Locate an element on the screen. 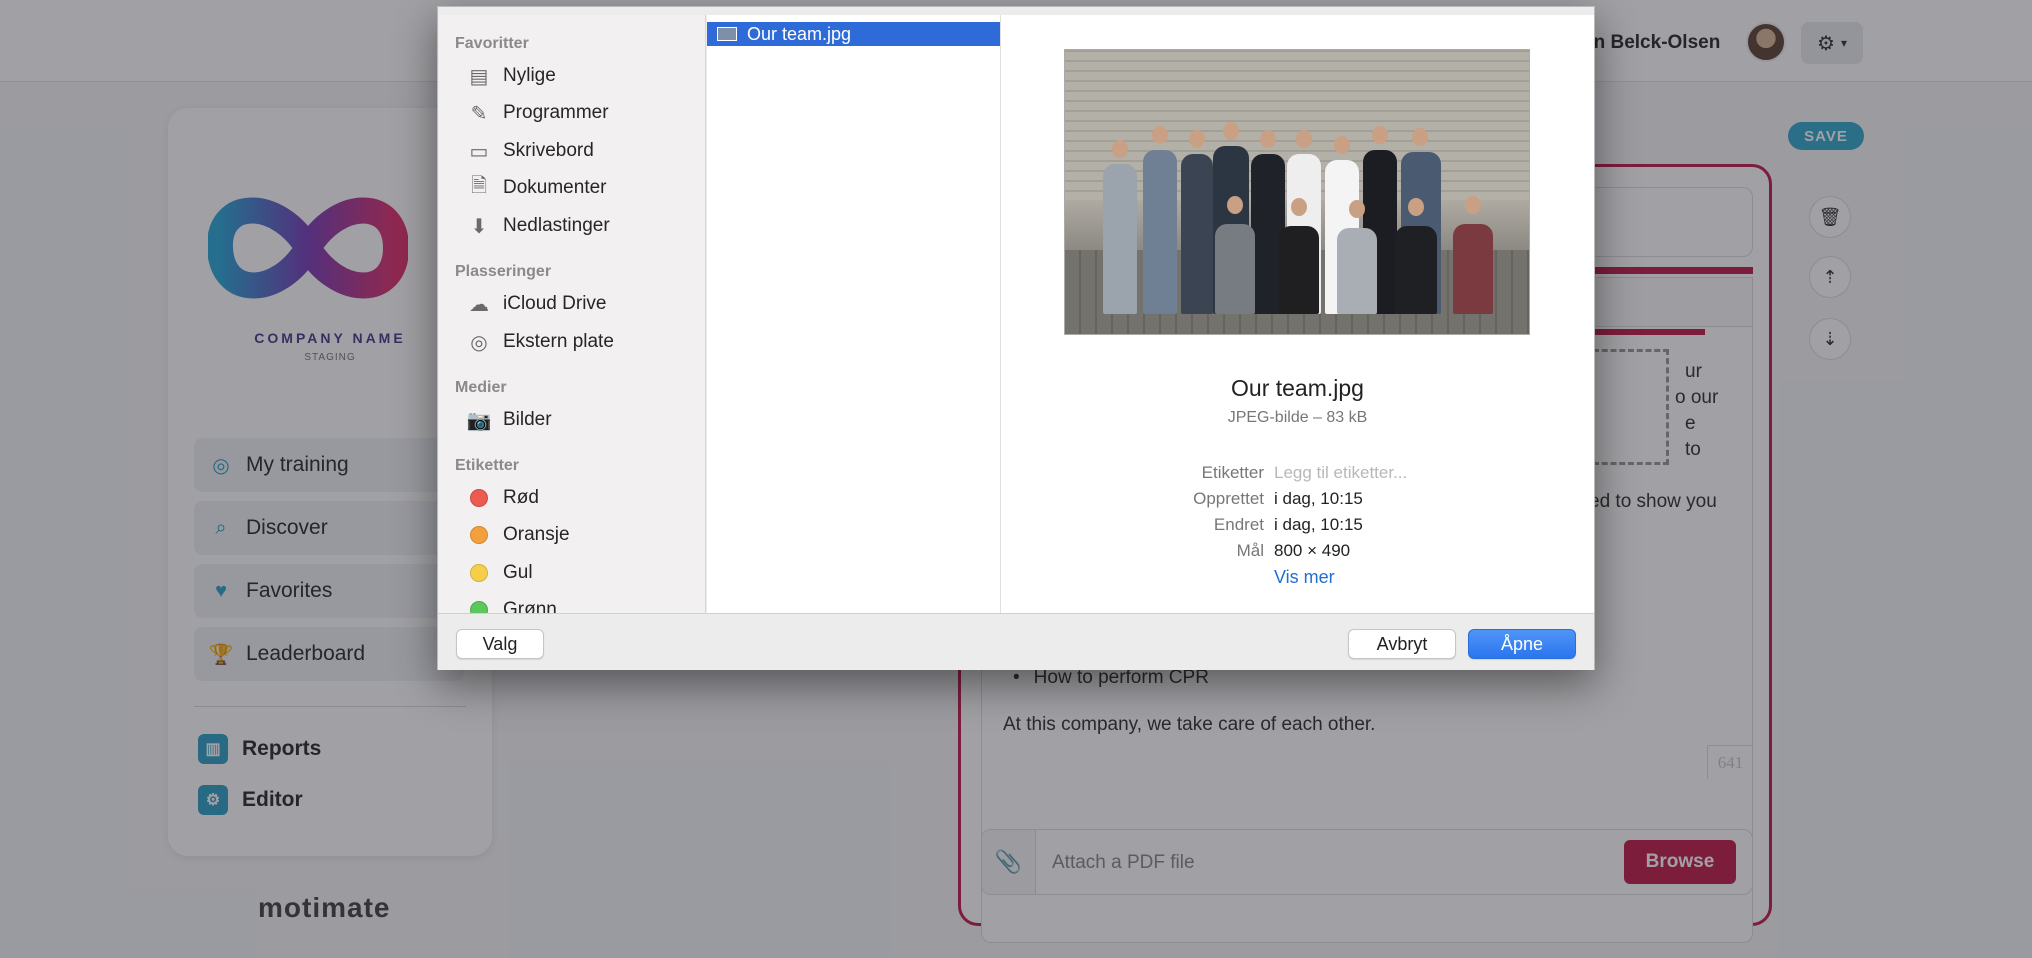  meta-key: Endret is located at coordinates (1238, 524).